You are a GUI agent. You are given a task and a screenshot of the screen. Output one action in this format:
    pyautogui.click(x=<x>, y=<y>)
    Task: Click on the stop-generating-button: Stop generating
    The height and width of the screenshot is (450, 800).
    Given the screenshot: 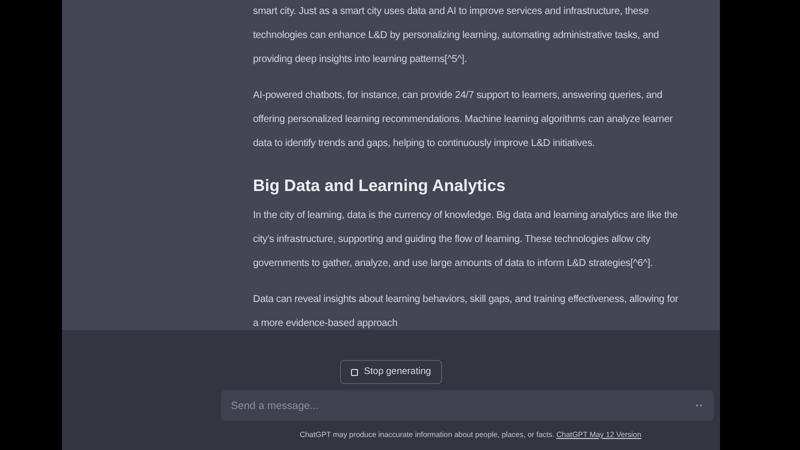 What is the action you would take?
    pyautogui.click(x=391, y=372)
    